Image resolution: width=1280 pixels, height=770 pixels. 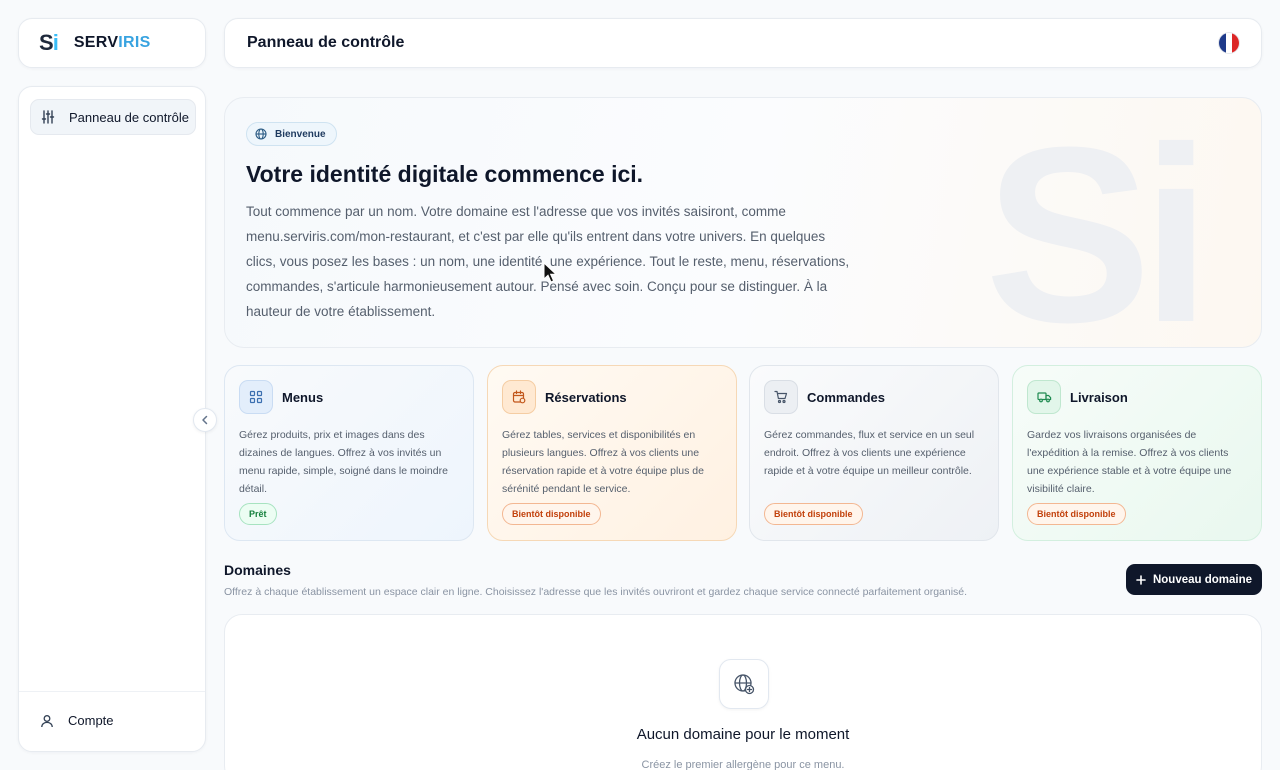 What do you see at coordinates (1202, 579) in the screenshot?
I see `new-domain-button-label: Nouveau domaine` at bounding box center [1202, 579].